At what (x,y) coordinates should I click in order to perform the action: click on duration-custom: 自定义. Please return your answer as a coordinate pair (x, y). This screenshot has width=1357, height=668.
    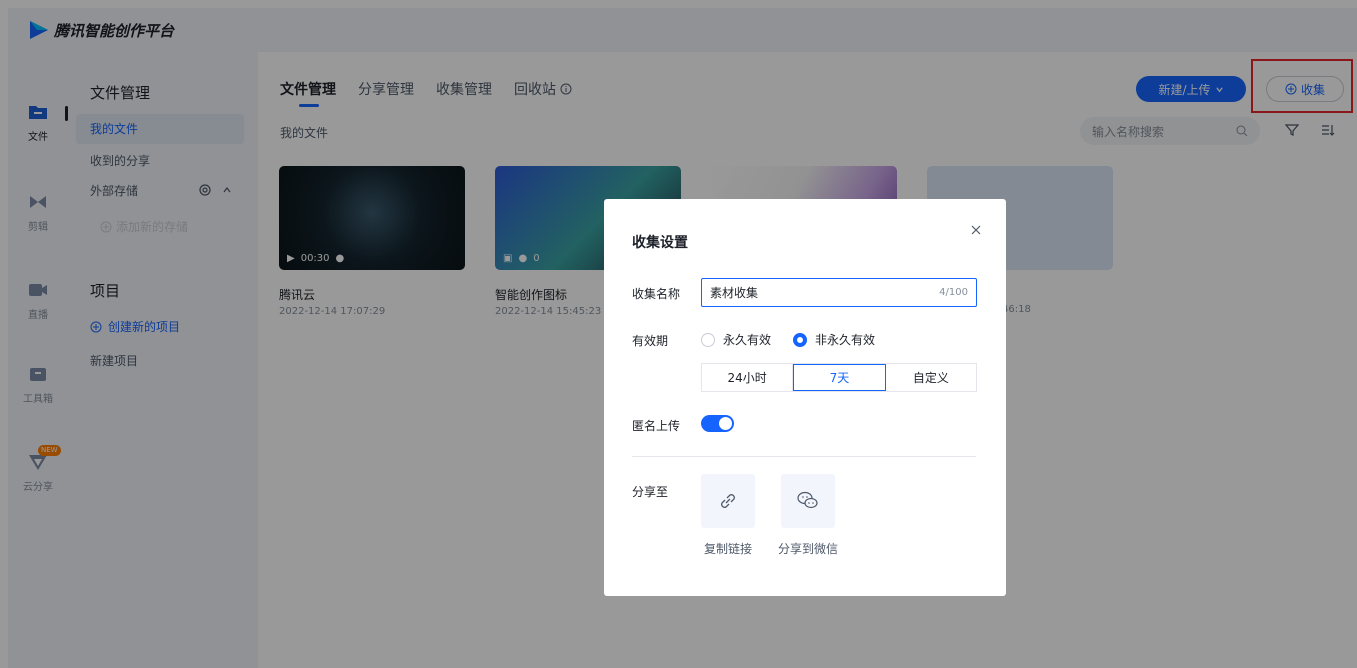
    Looking at the image, I should click on (931, 377).